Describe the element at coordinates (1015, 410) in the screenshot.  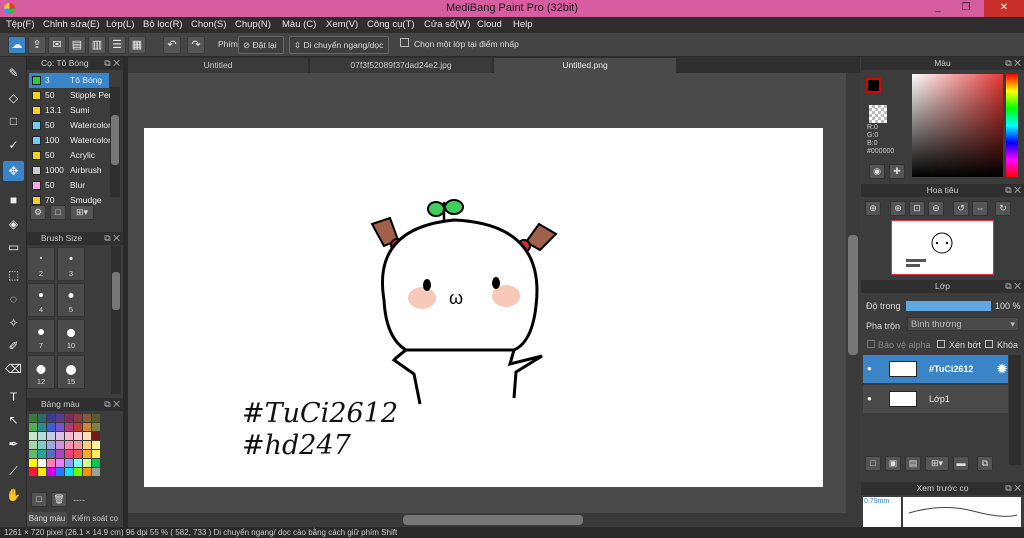
I see `layer-scrollbar` at that location.